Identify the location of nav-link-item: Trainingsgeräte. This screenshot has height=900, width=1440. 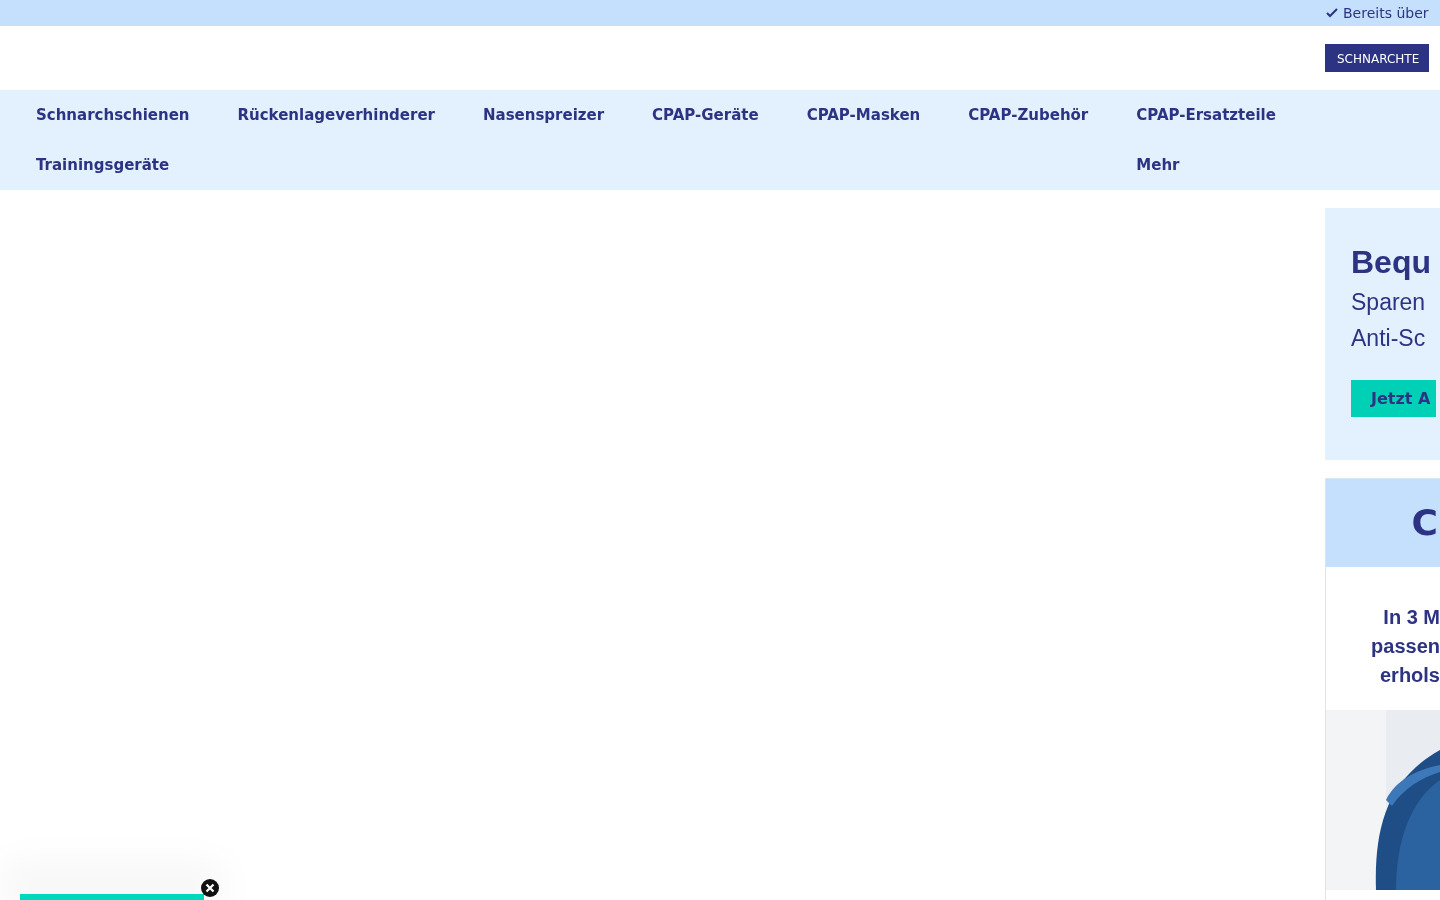
(103, 165).